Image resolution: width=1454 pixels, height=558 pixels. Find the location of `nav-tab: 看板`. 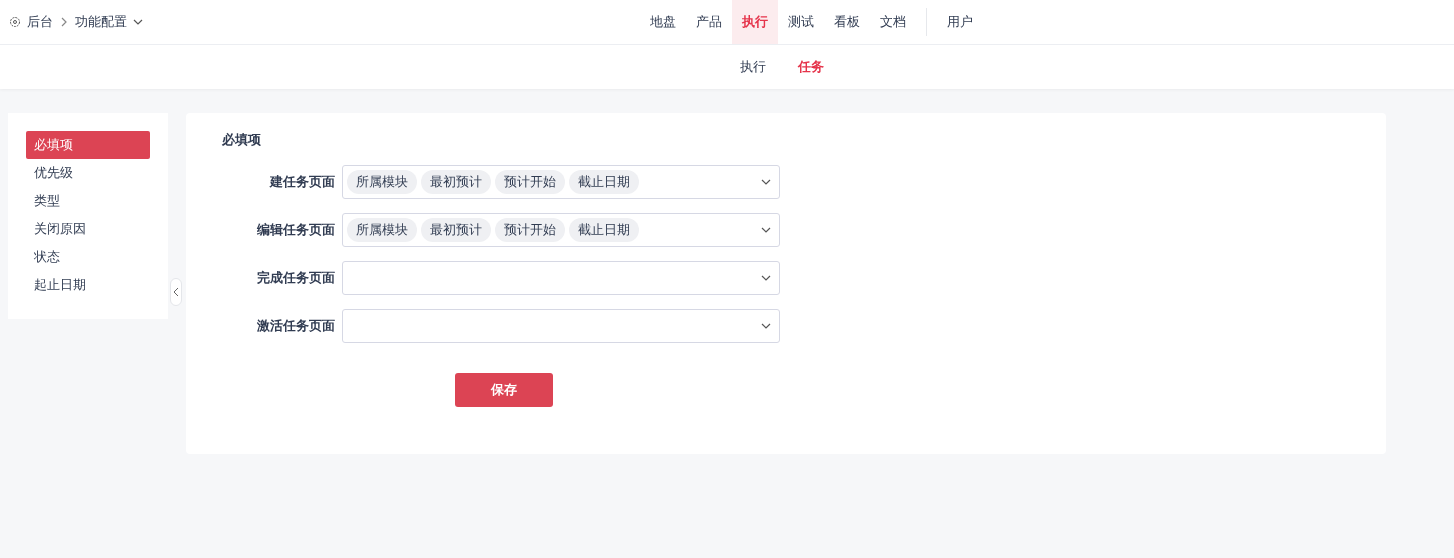

nav-tab: 看板 is located at coordinates (847, 22).